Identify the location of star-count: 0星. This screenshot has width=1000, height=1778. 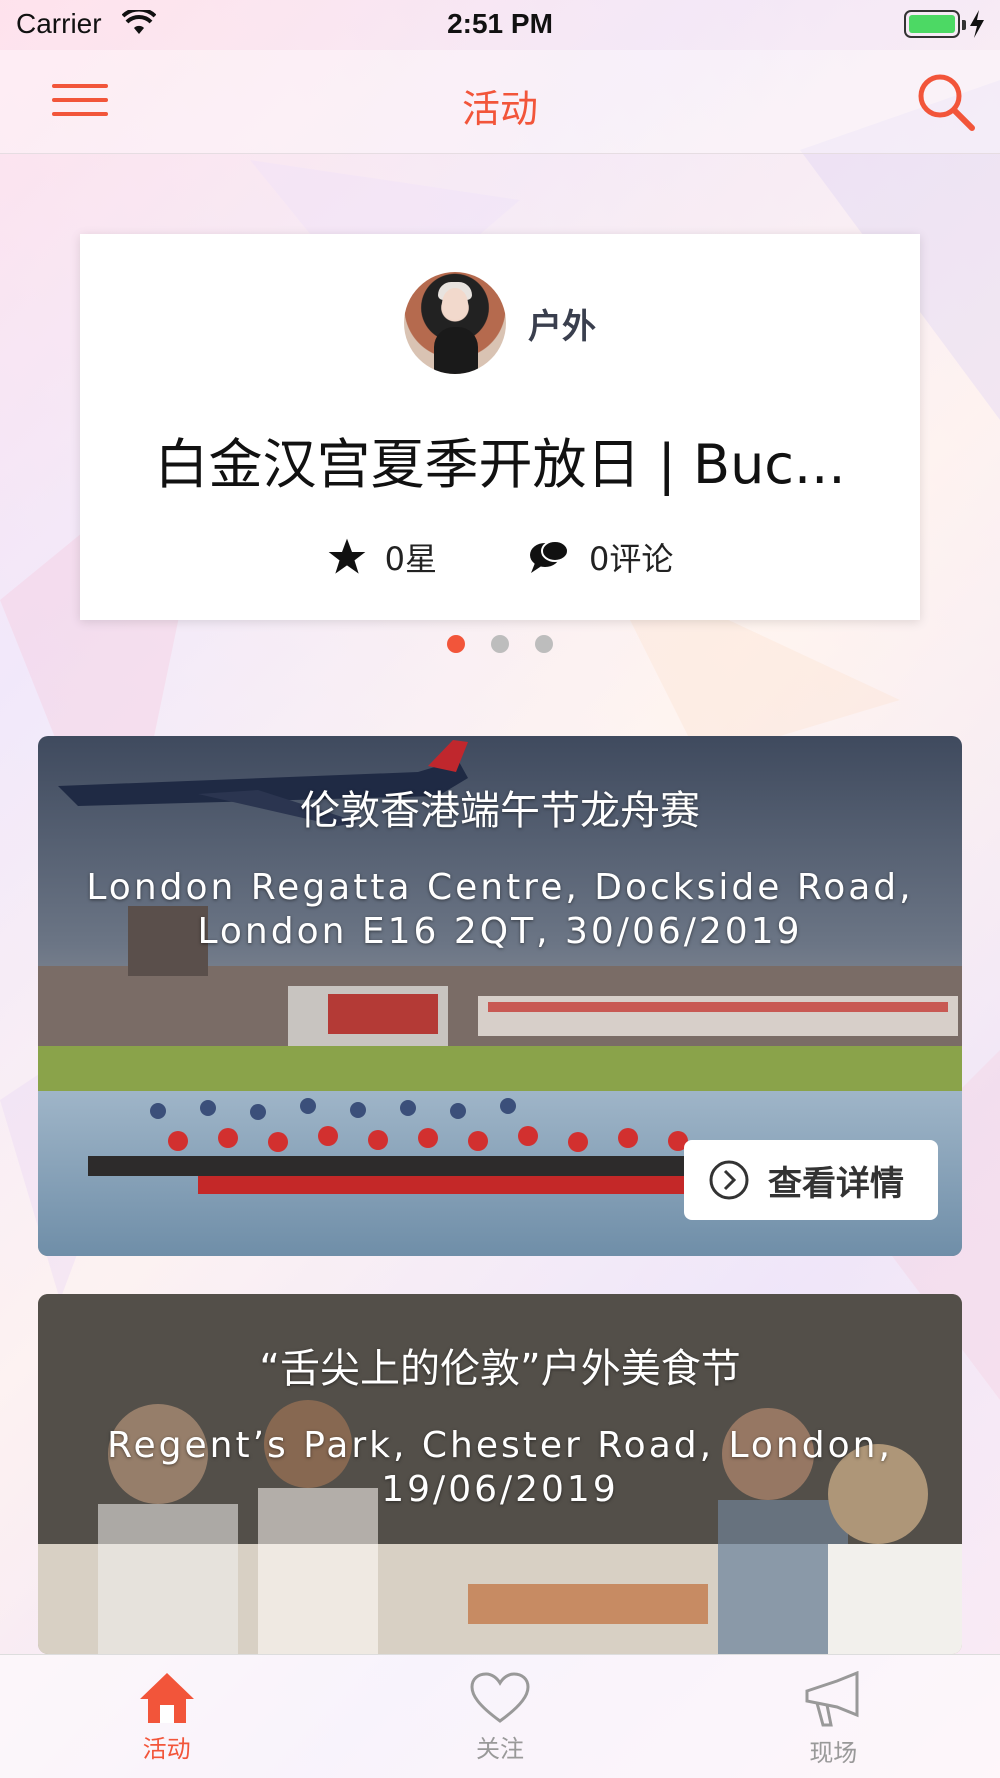
(382, 557).